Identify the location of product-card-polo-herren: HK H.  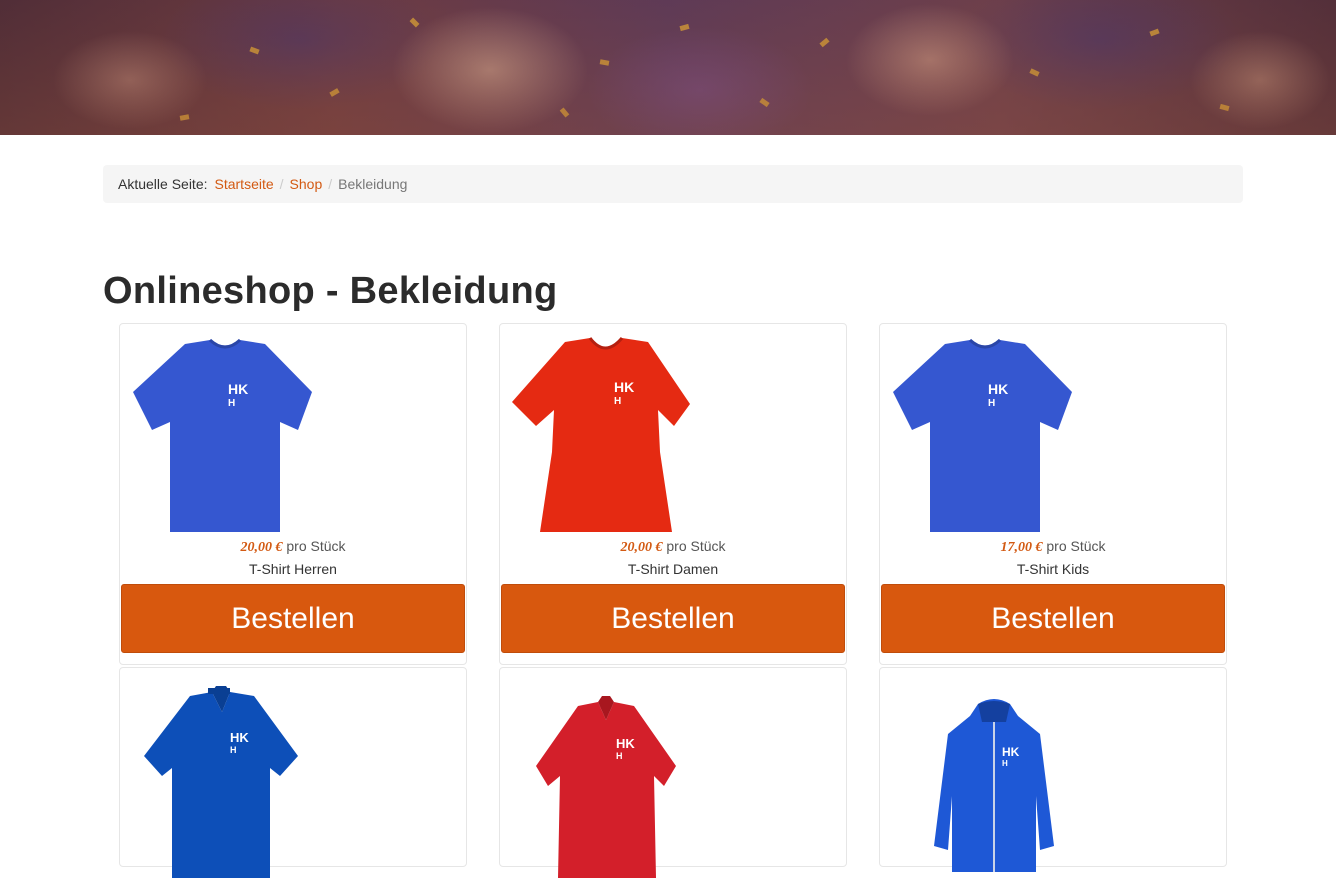
(293, 772).